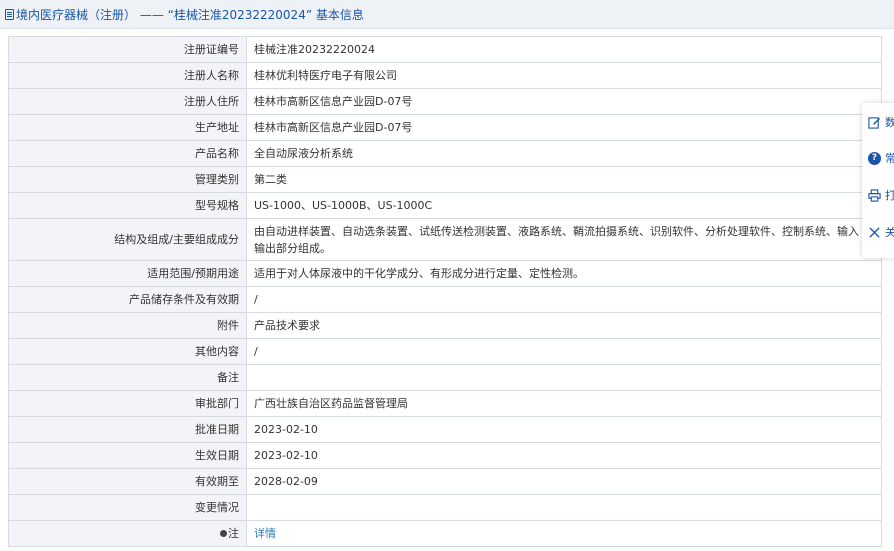  What do you see at coordinates (564, 75) in the screenshot?
I see `row-value: 桂林优利特医疗电子有限公司` at bounding box center [564, 75].